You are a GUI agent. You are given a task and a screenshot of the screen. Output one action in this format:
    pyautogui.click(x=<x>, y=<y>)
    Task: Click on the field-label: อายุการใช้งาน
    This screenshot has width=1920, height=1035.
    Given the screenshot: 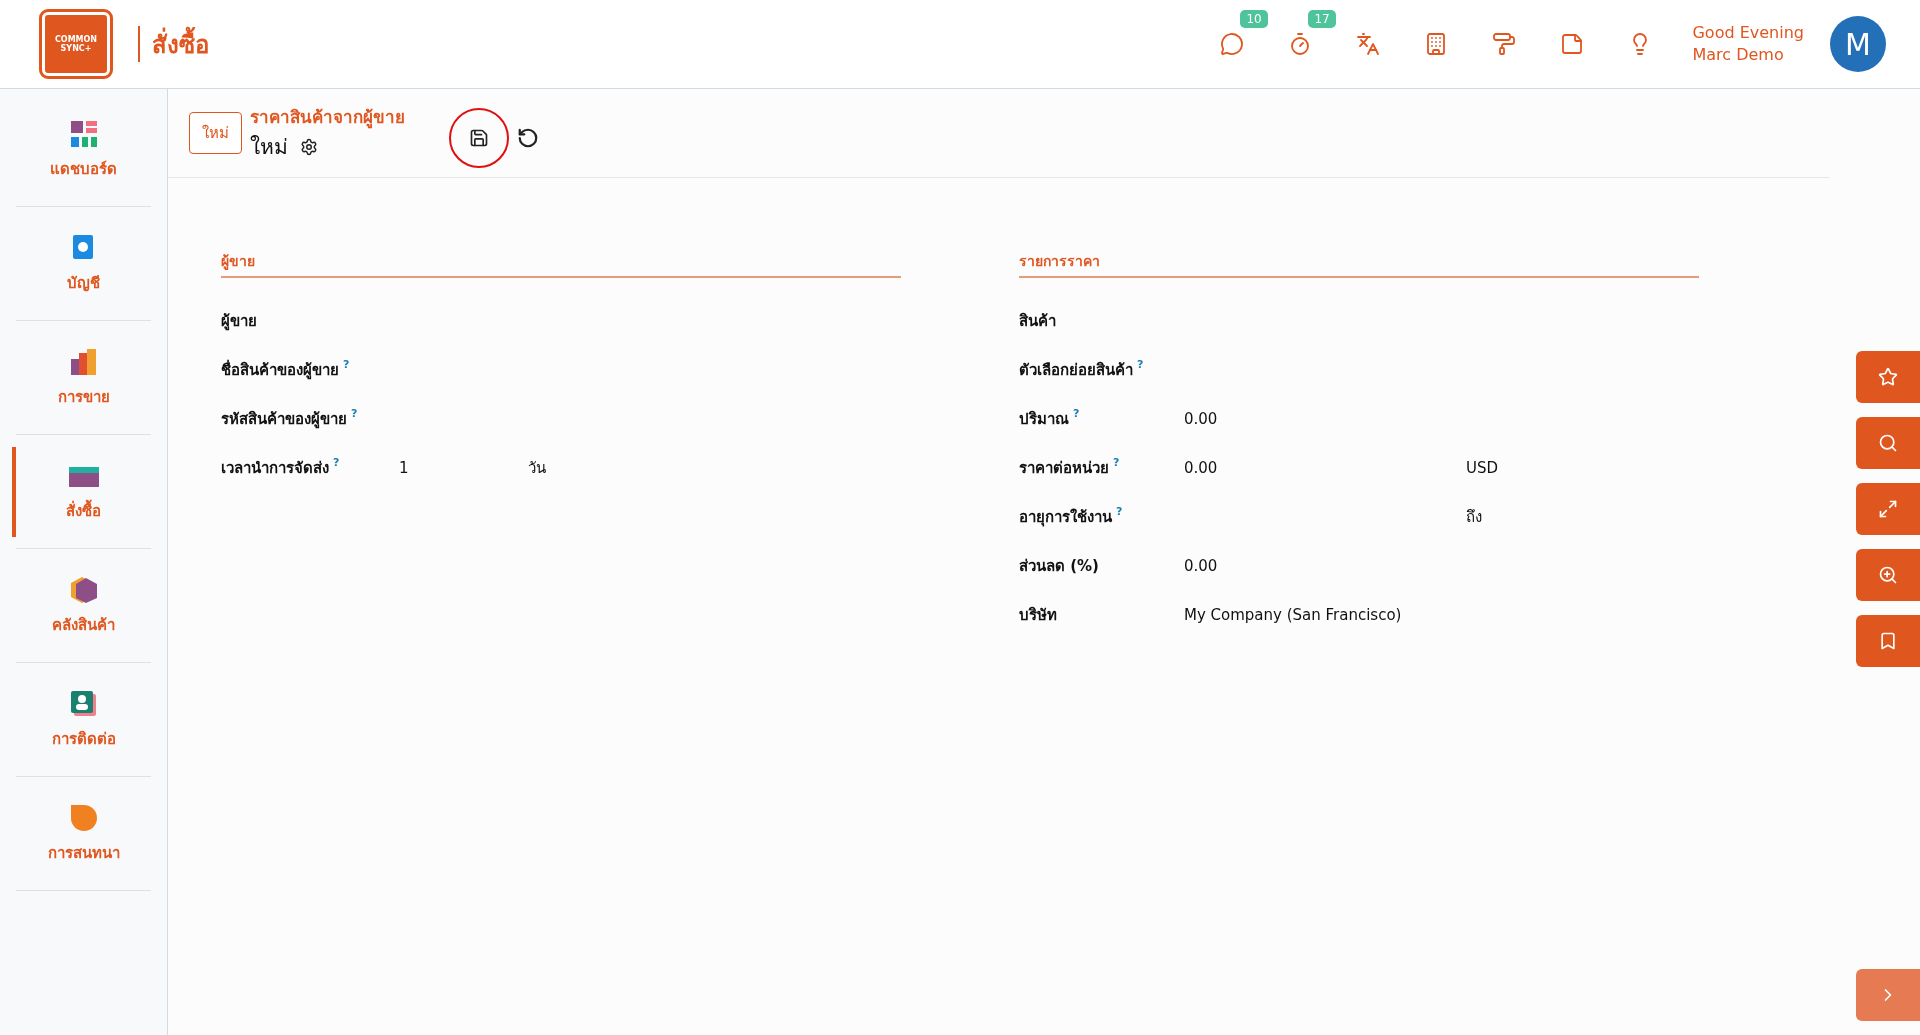 What is the action you would take?
    pyautogui.click(x=1065, y=517)
    